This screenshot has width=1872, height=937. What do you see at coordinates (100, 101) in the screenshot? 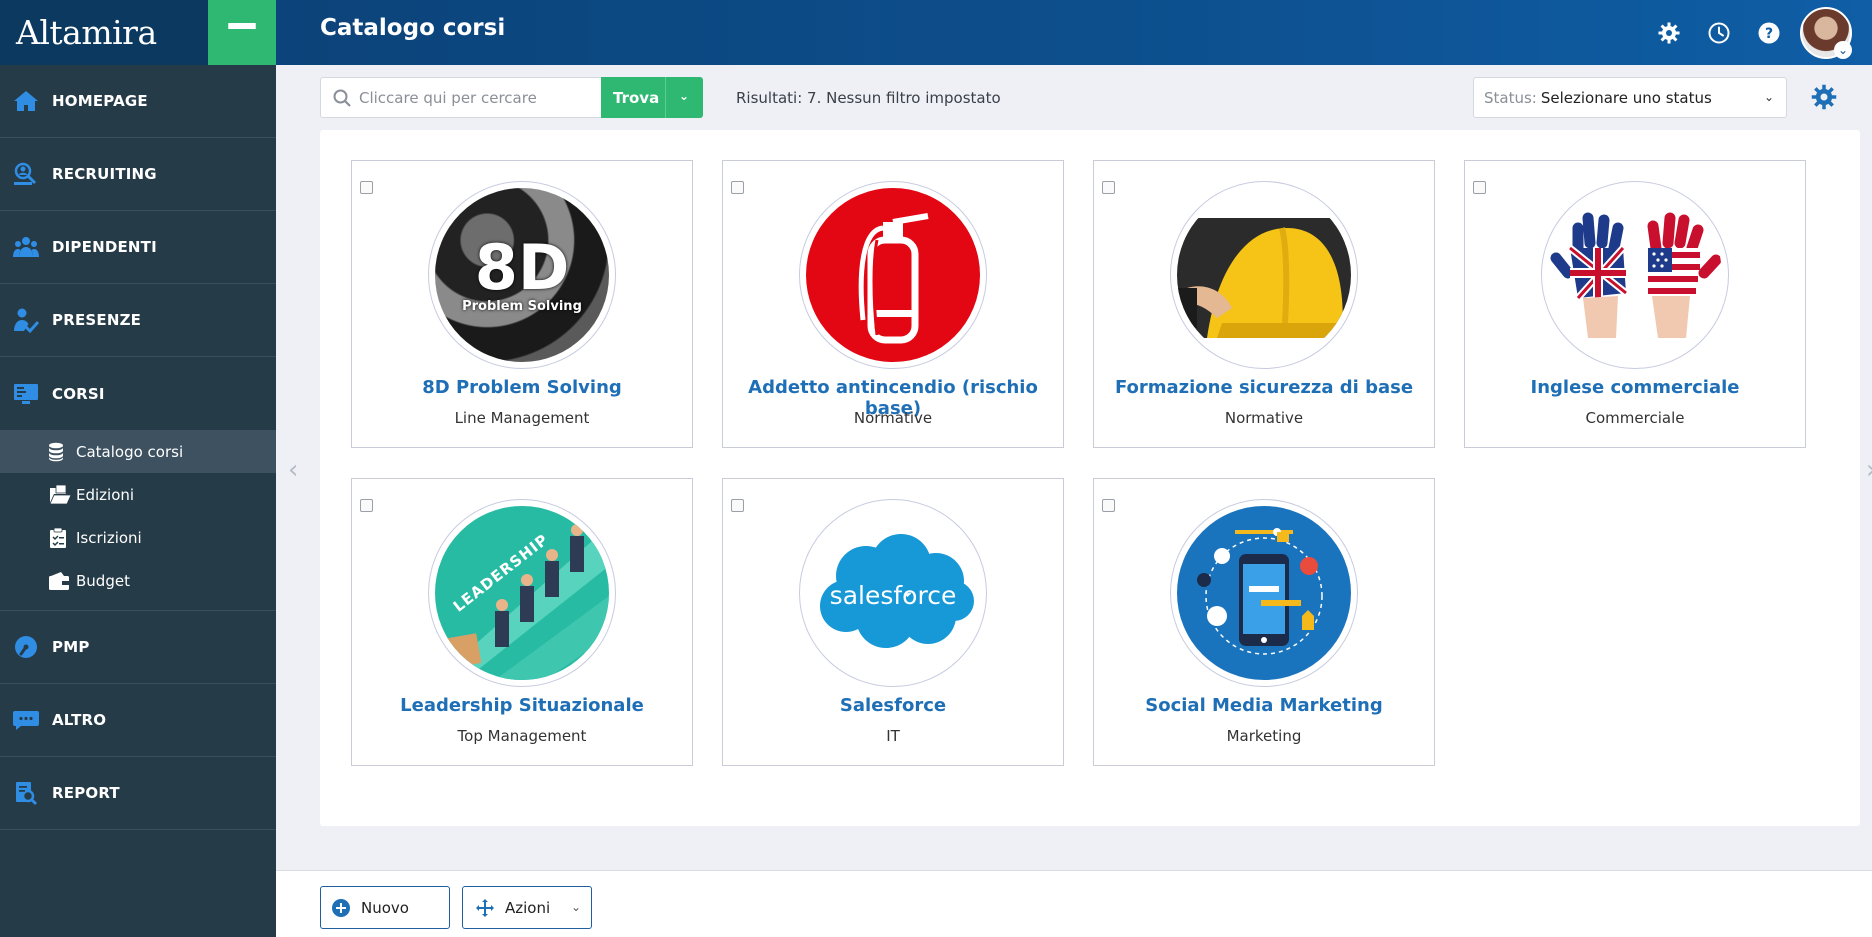
I see `sidebar-item-label: HOMEPAGE` at bounding box center [100, 101].